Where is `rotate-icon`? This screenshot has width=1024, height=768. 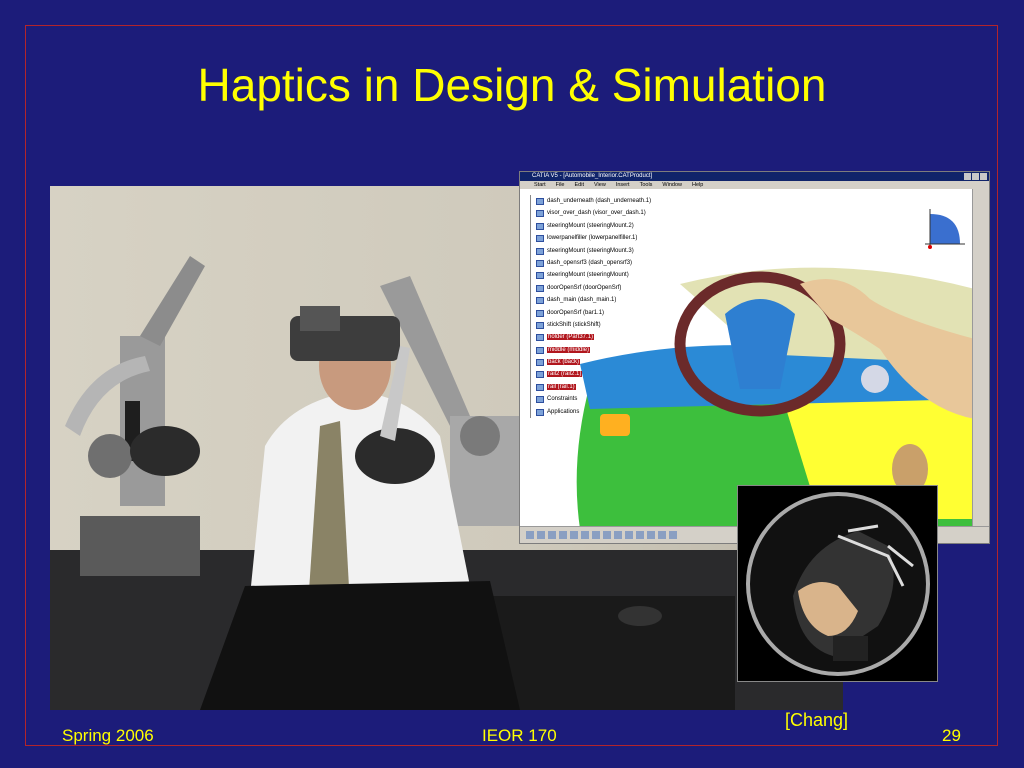 rotate-icon is located at coordinates (640, 535).